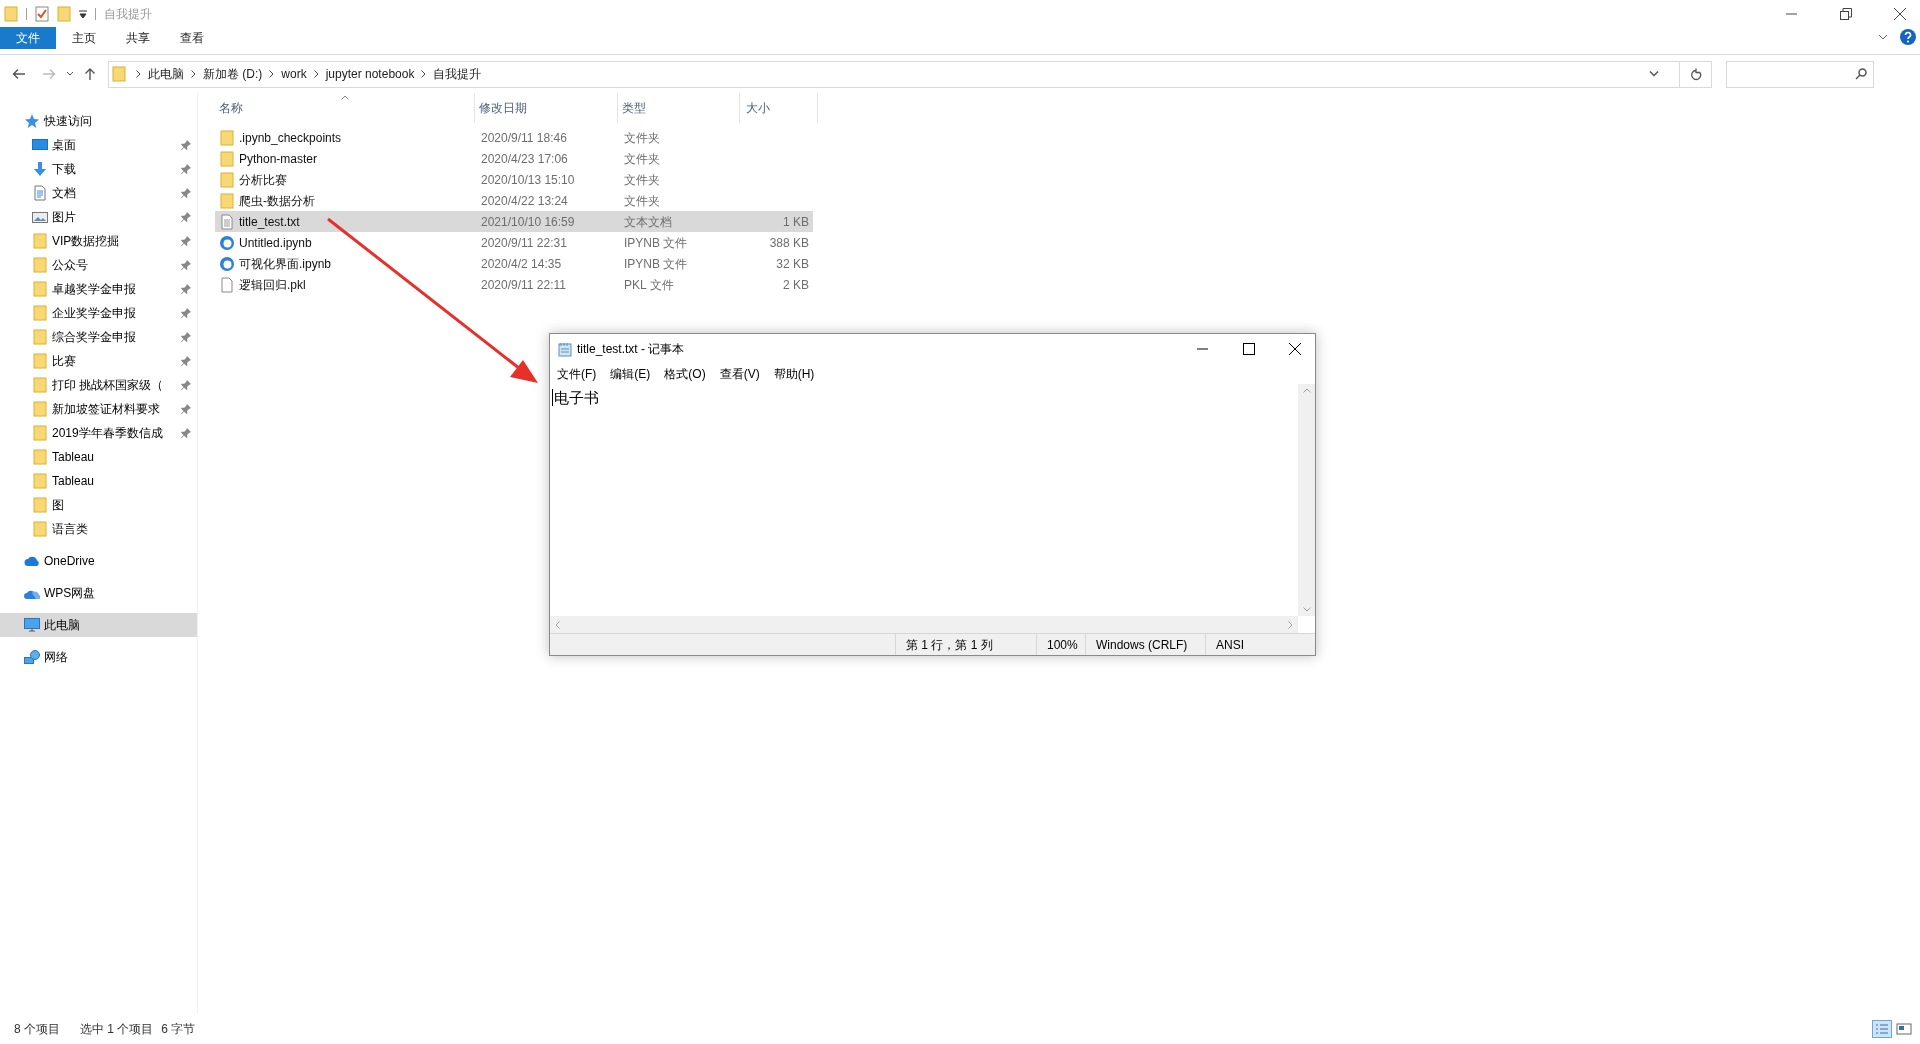 The image size is (1920, 1044). I want to click on file-type: 文件夹, so click(642, 180).